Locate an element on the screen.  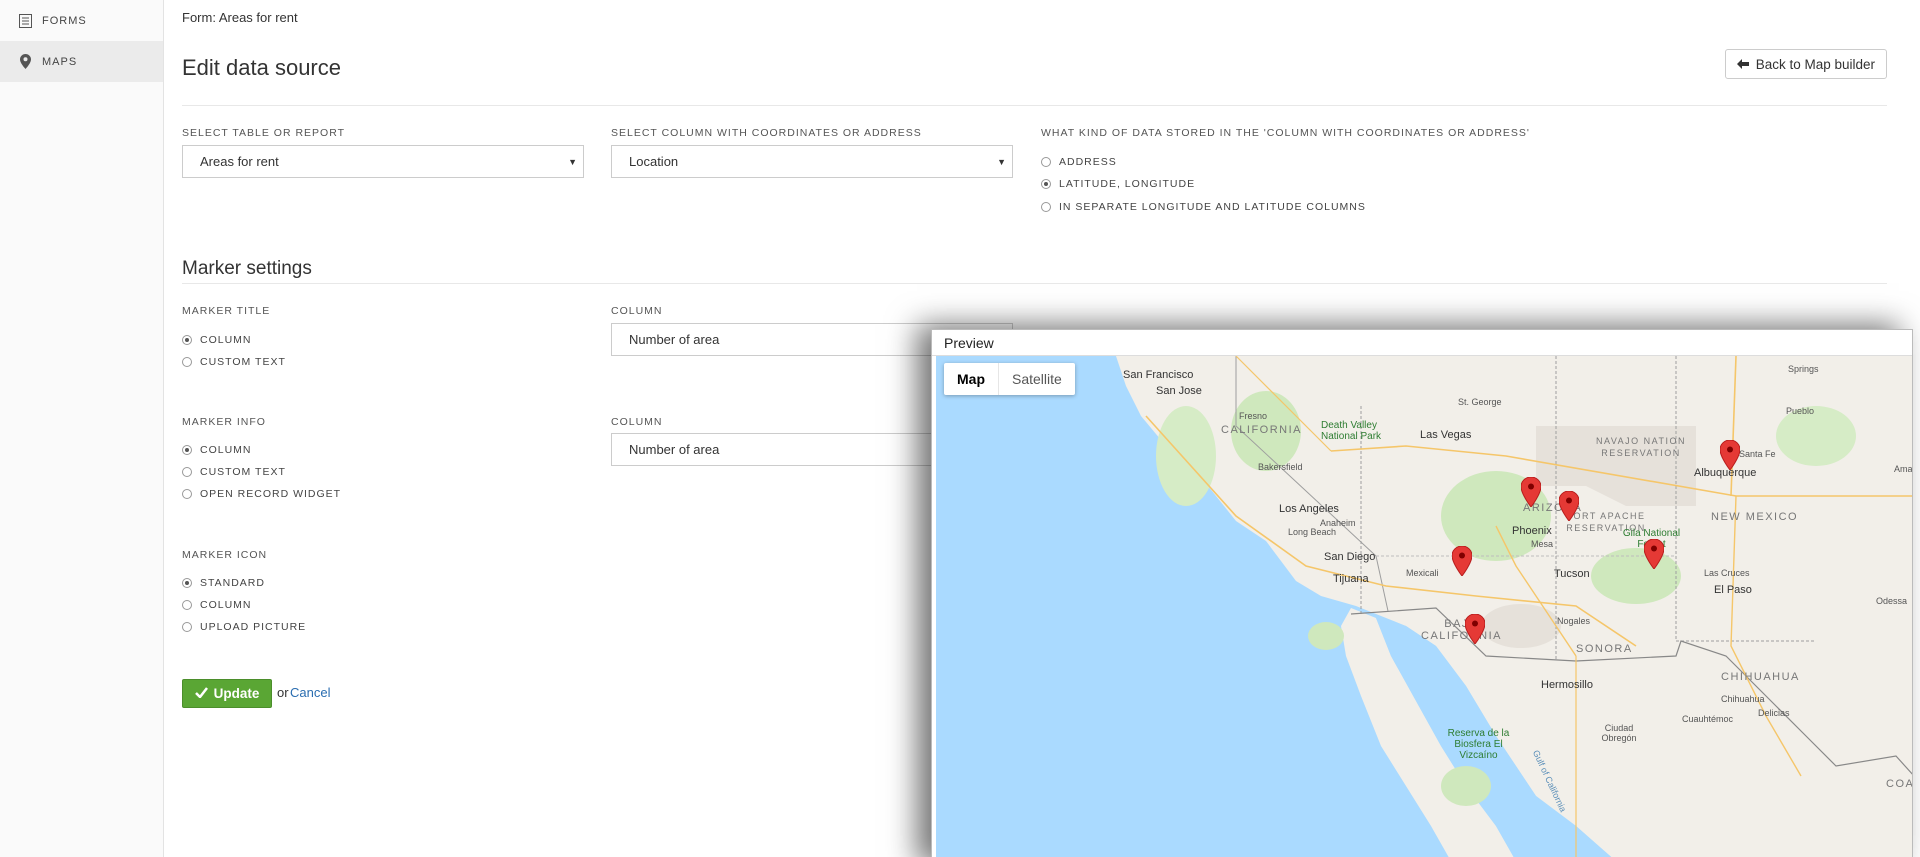
page-title: Edit data source is located at coordinates (261, 67).